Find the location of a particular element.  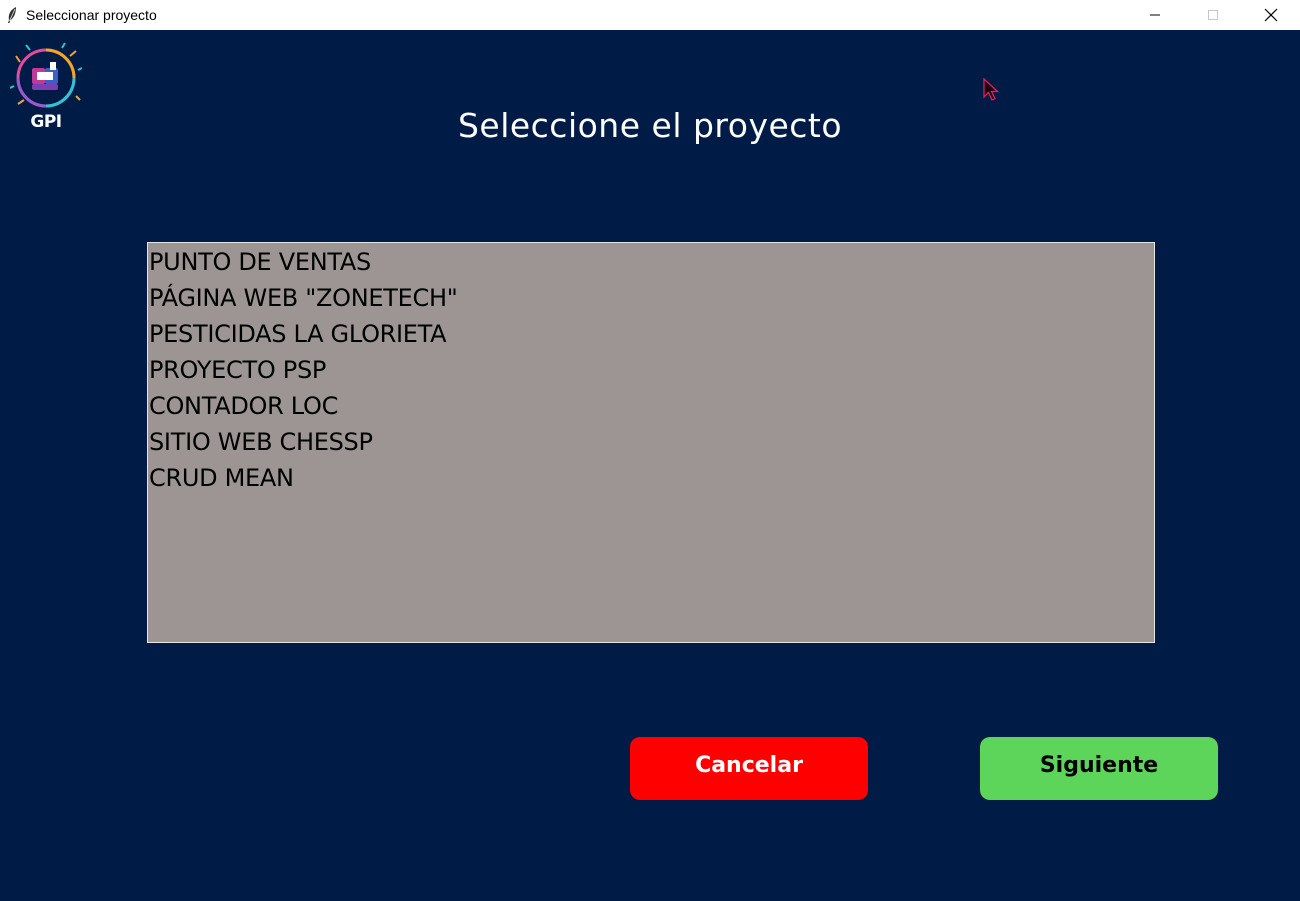

list-item: SITIO WEB CHESSP is located at coordinates (651, 442).